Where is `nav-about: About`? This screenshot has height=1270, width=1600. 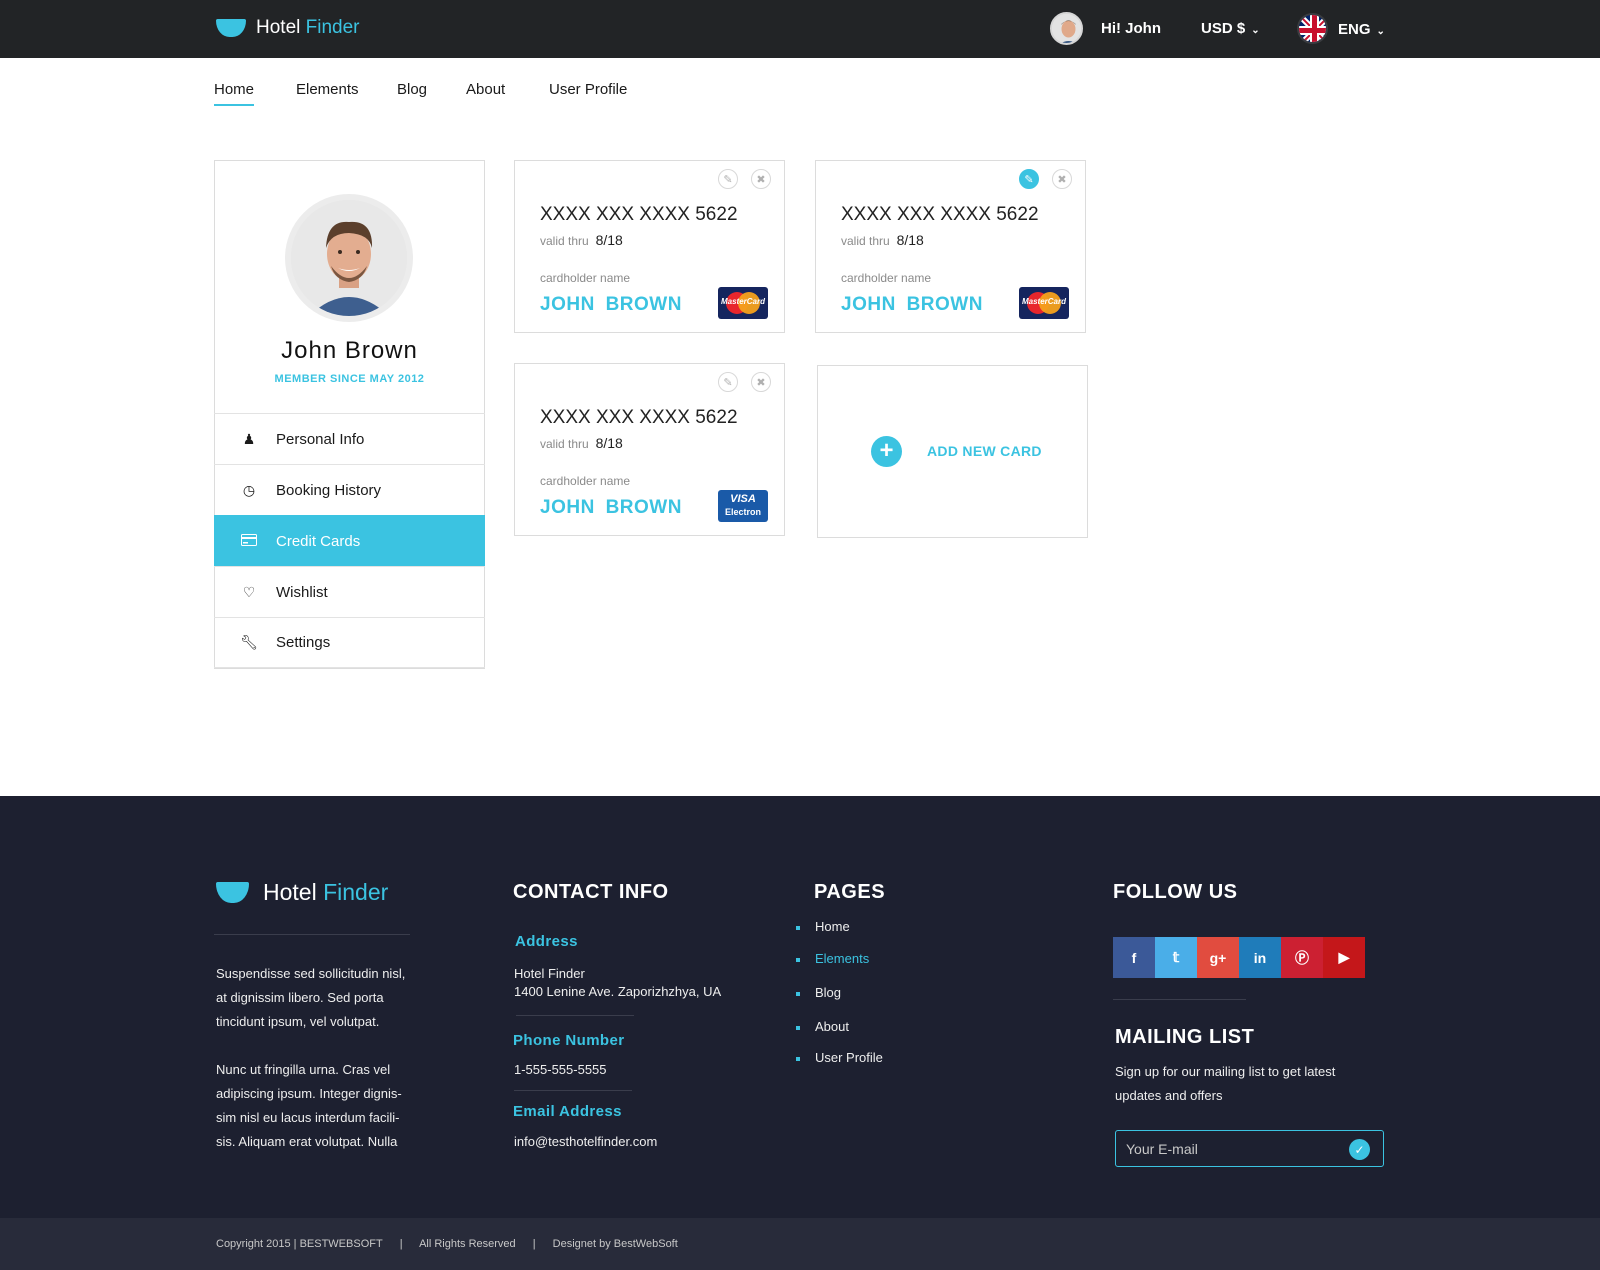
nav-about: About is located at coordinates (485, 89).